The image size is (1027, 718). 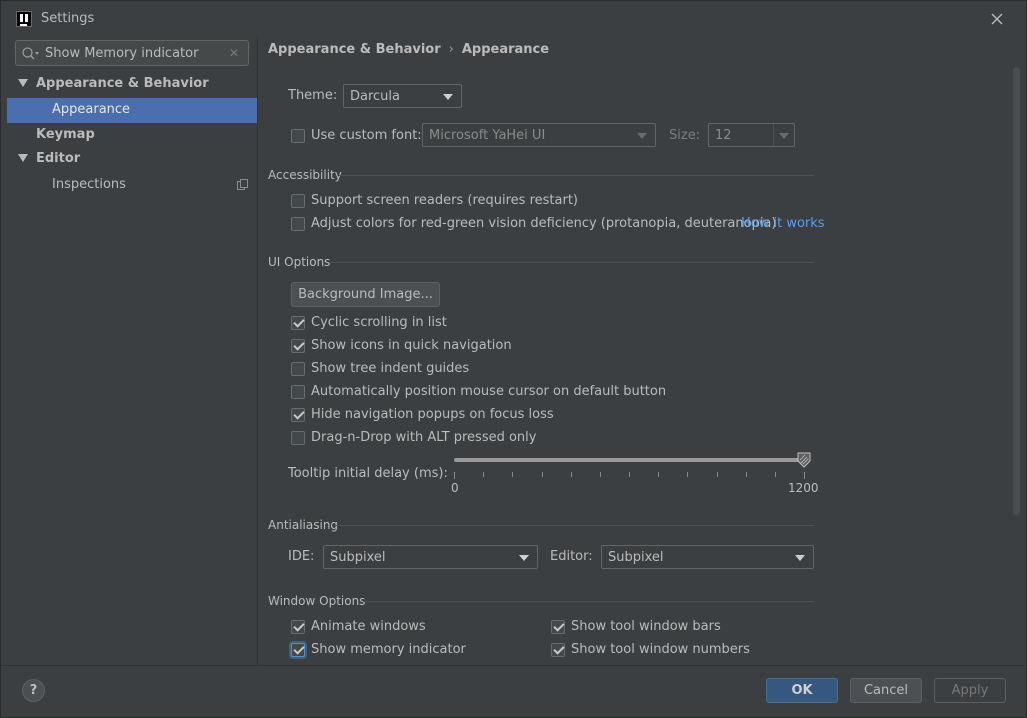 I want to click on sidebar-item-label: Appearance, so click(x=91, y=109).